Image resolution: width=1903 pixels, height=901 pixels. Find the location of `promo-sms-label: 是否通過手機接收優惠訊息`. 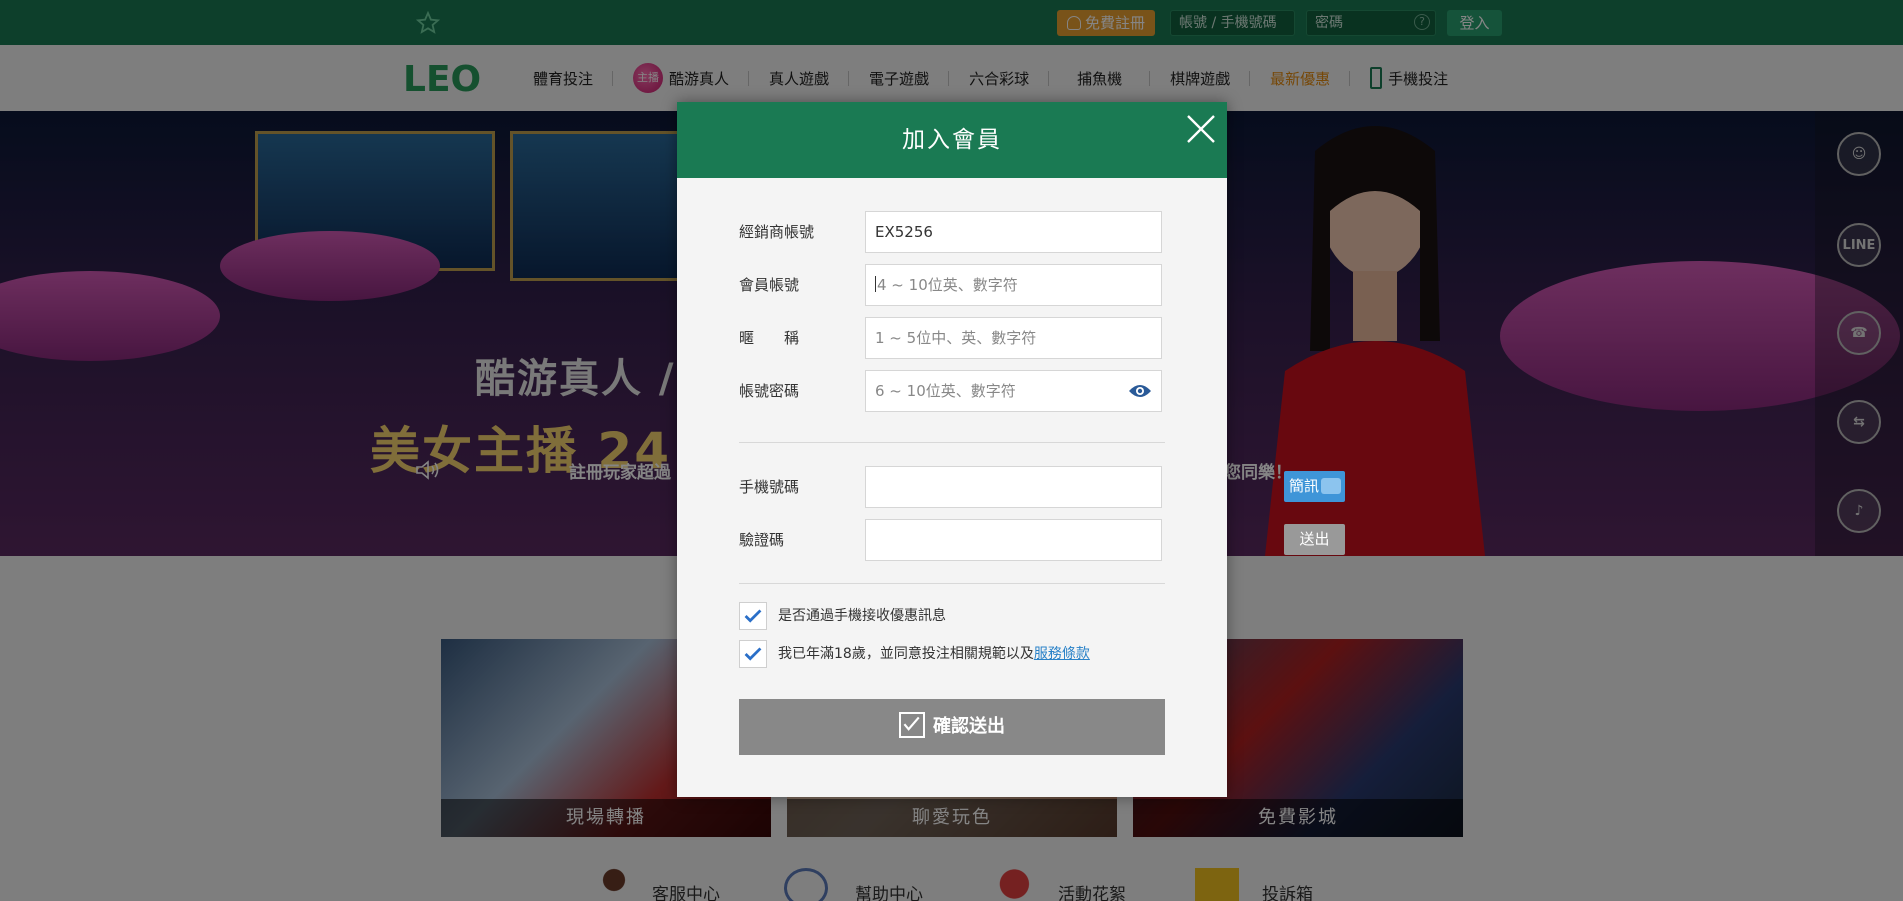

promo-sms-label: 是否通過手機接收優惠訊息 is located at coordinates (862, 616).